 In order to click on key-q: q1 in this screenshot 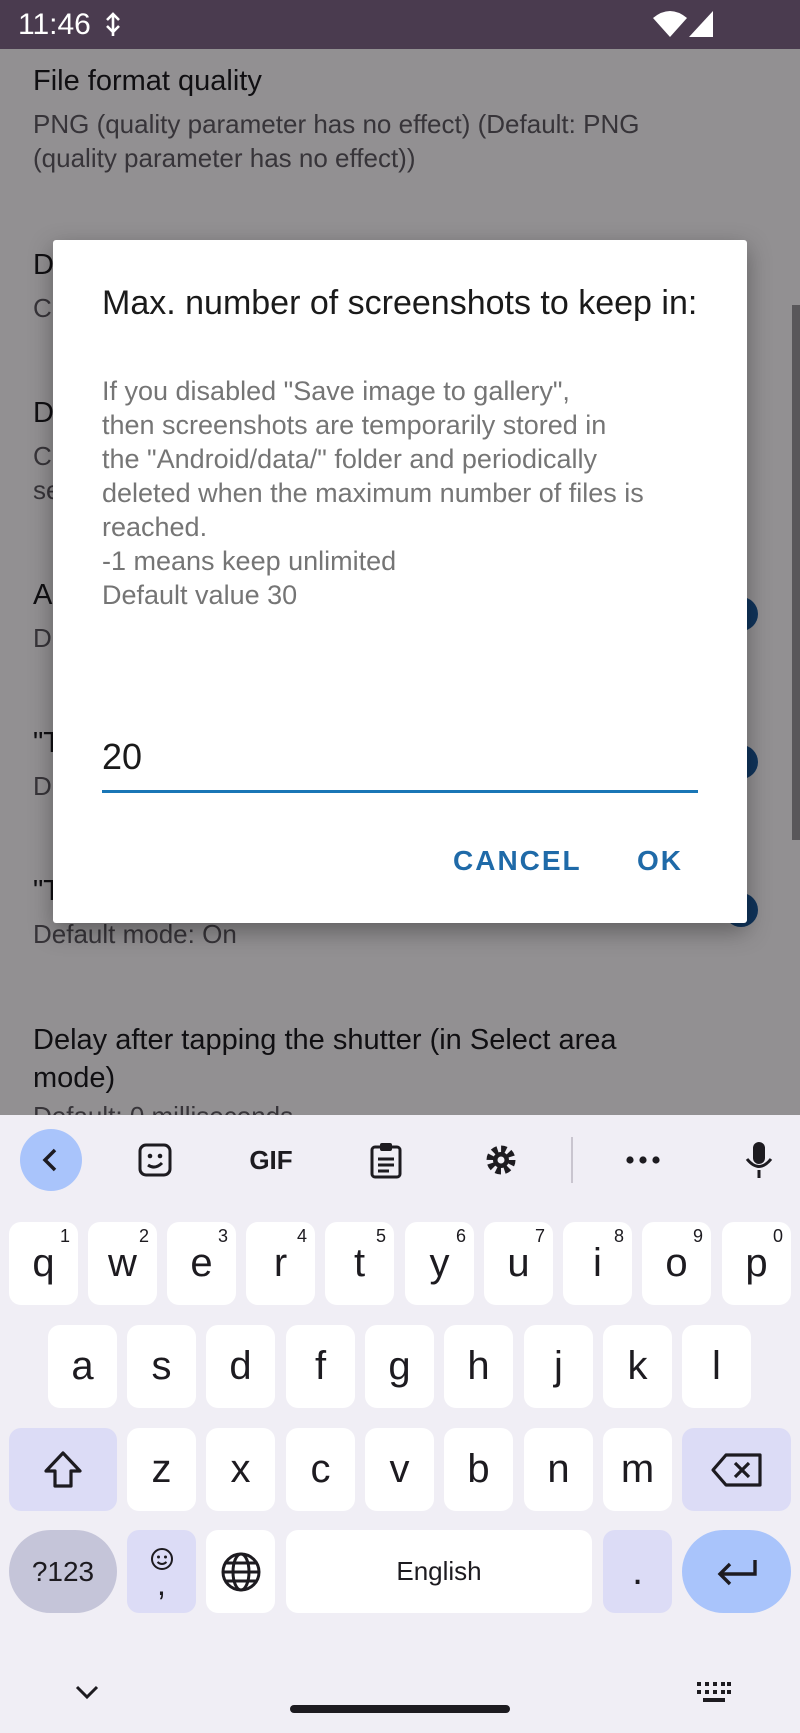, I will do `click(43, 1263)`.